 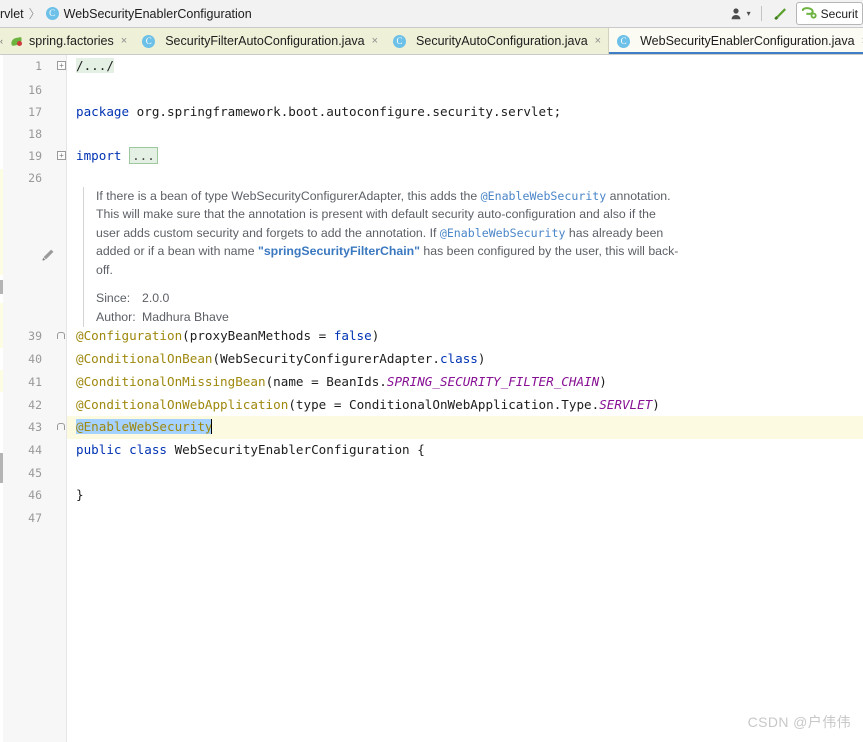 What do you see at coordinates (35, 134) in the screenshot?
I see `line-number: 18` at bounding box center [35, 134].